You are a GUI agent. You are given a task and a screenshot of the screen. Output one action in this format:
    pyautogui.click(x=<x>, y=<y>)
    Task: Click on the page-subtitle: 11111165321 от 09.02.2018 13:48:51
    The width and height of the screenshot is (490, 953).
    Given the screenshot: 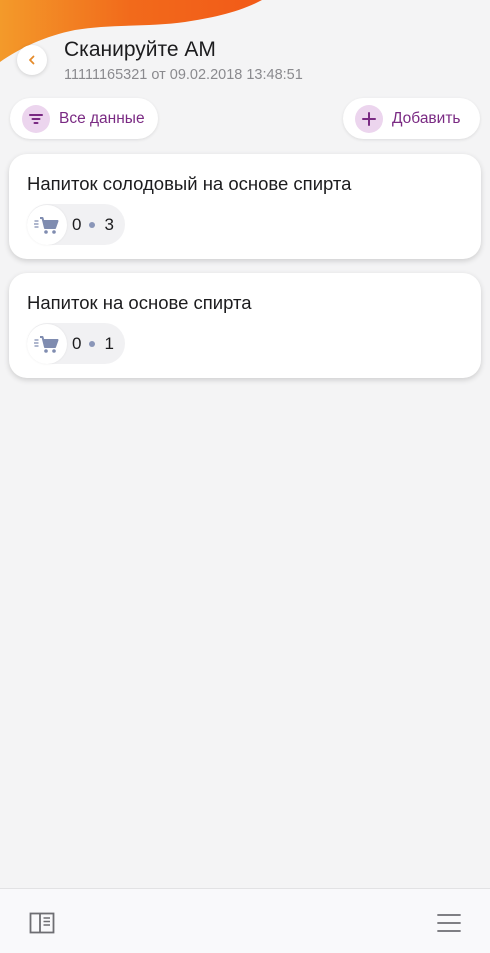 What is the action you would take?
    pyautogui.click(x=183, y=75)
    